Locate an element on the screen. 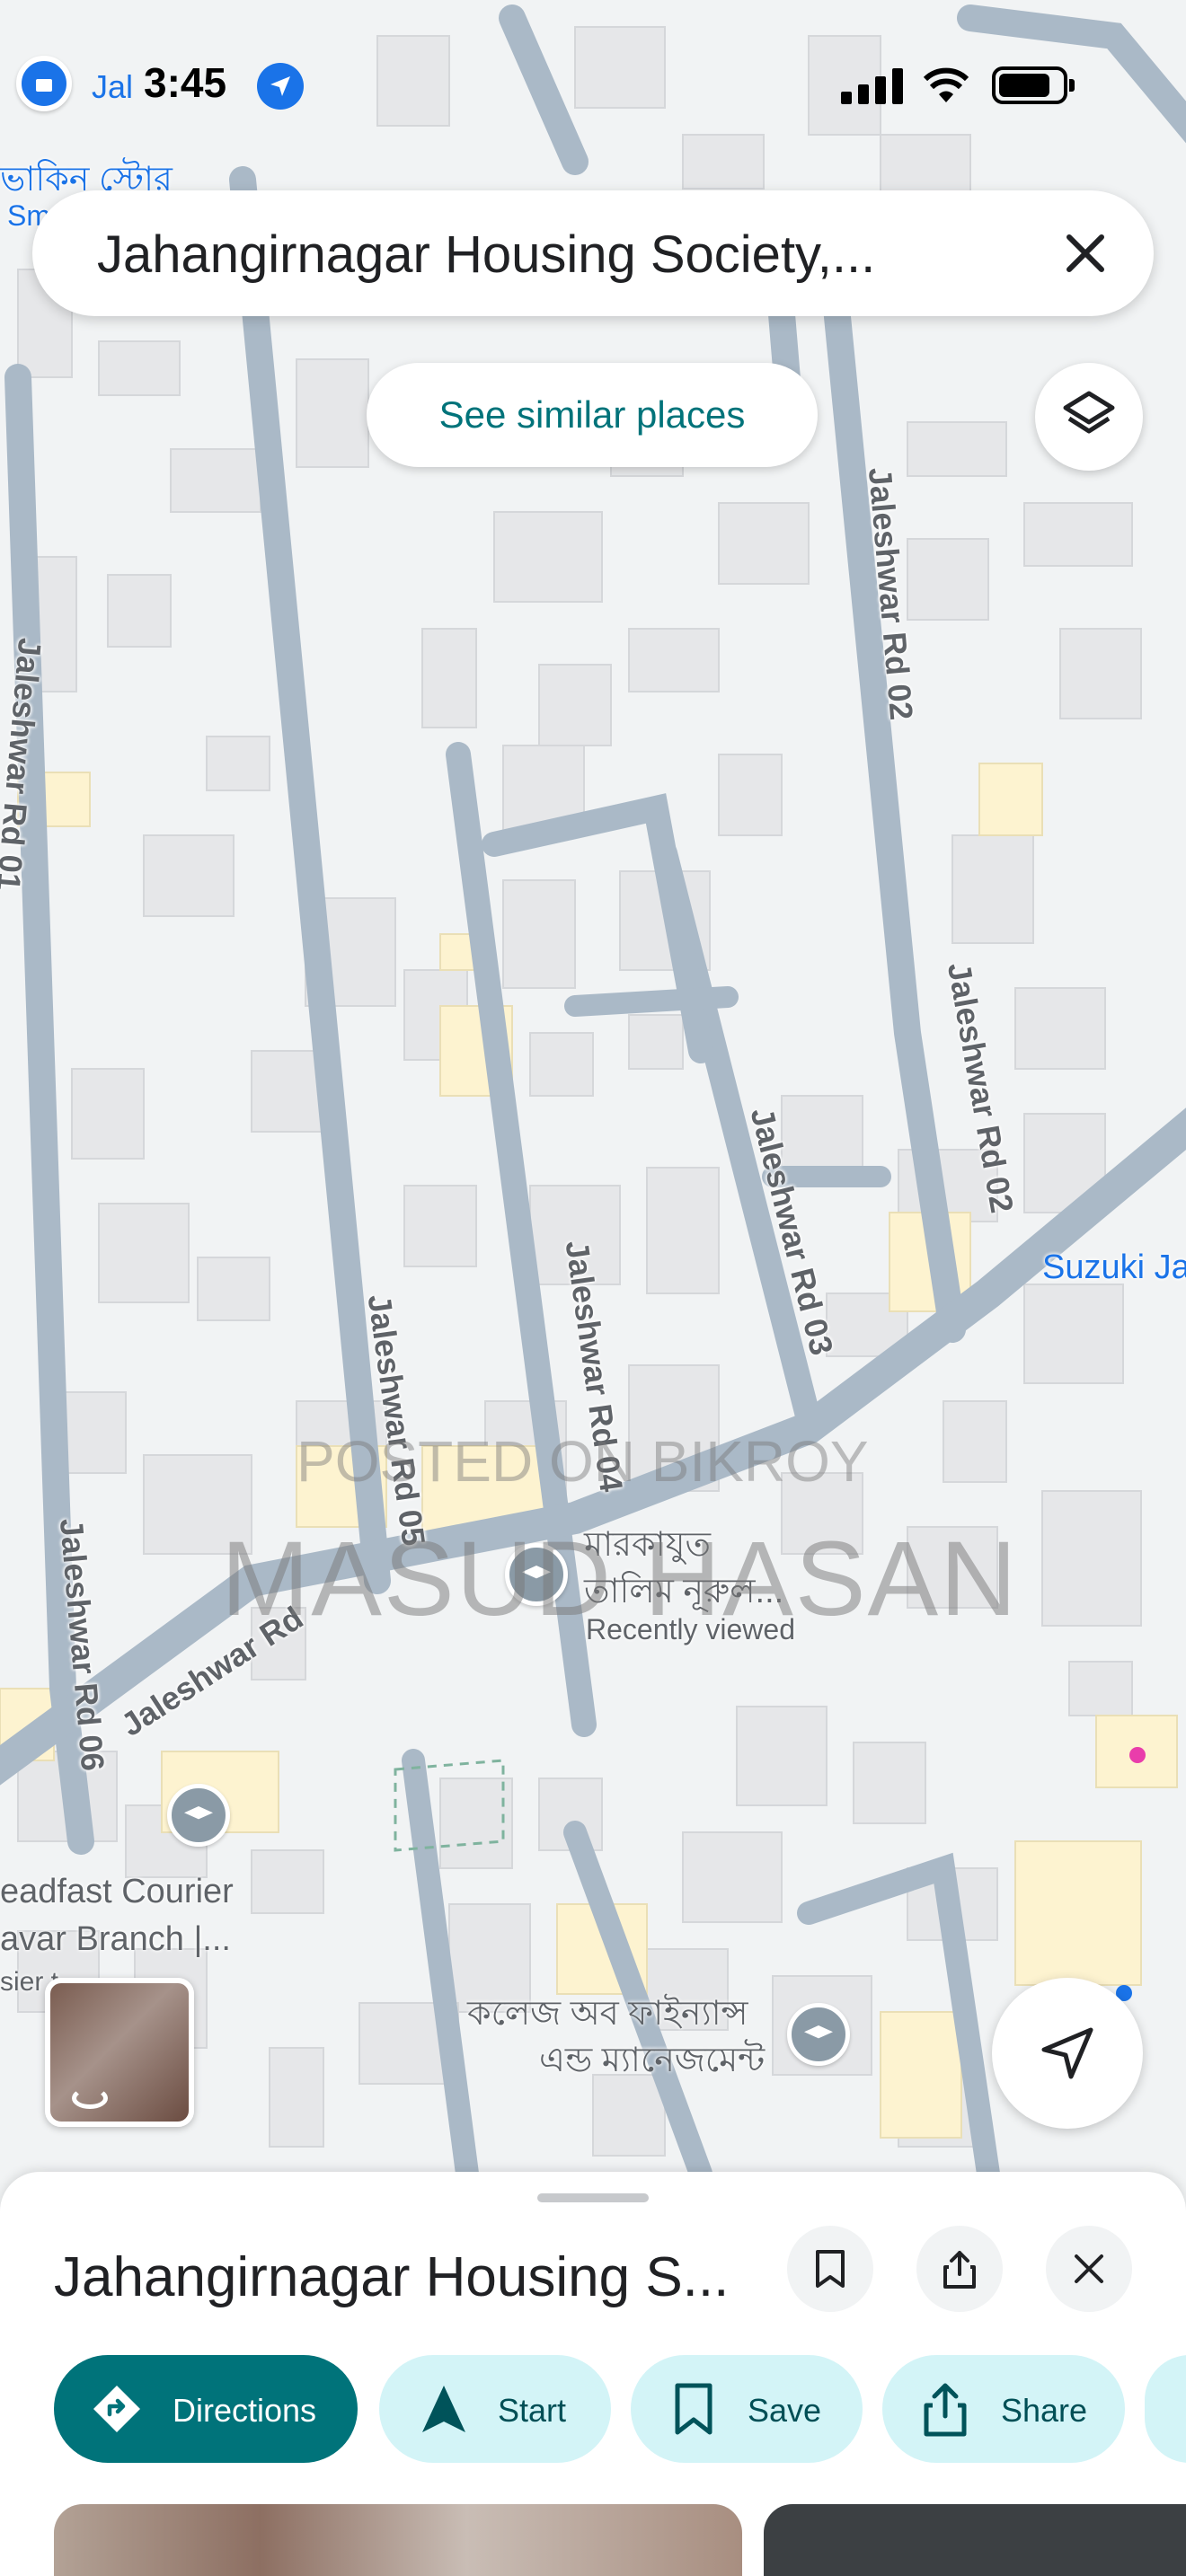 This screenshot has width=1186, height=2576. directions-label: Directions is located at coordinates (245, 2410).